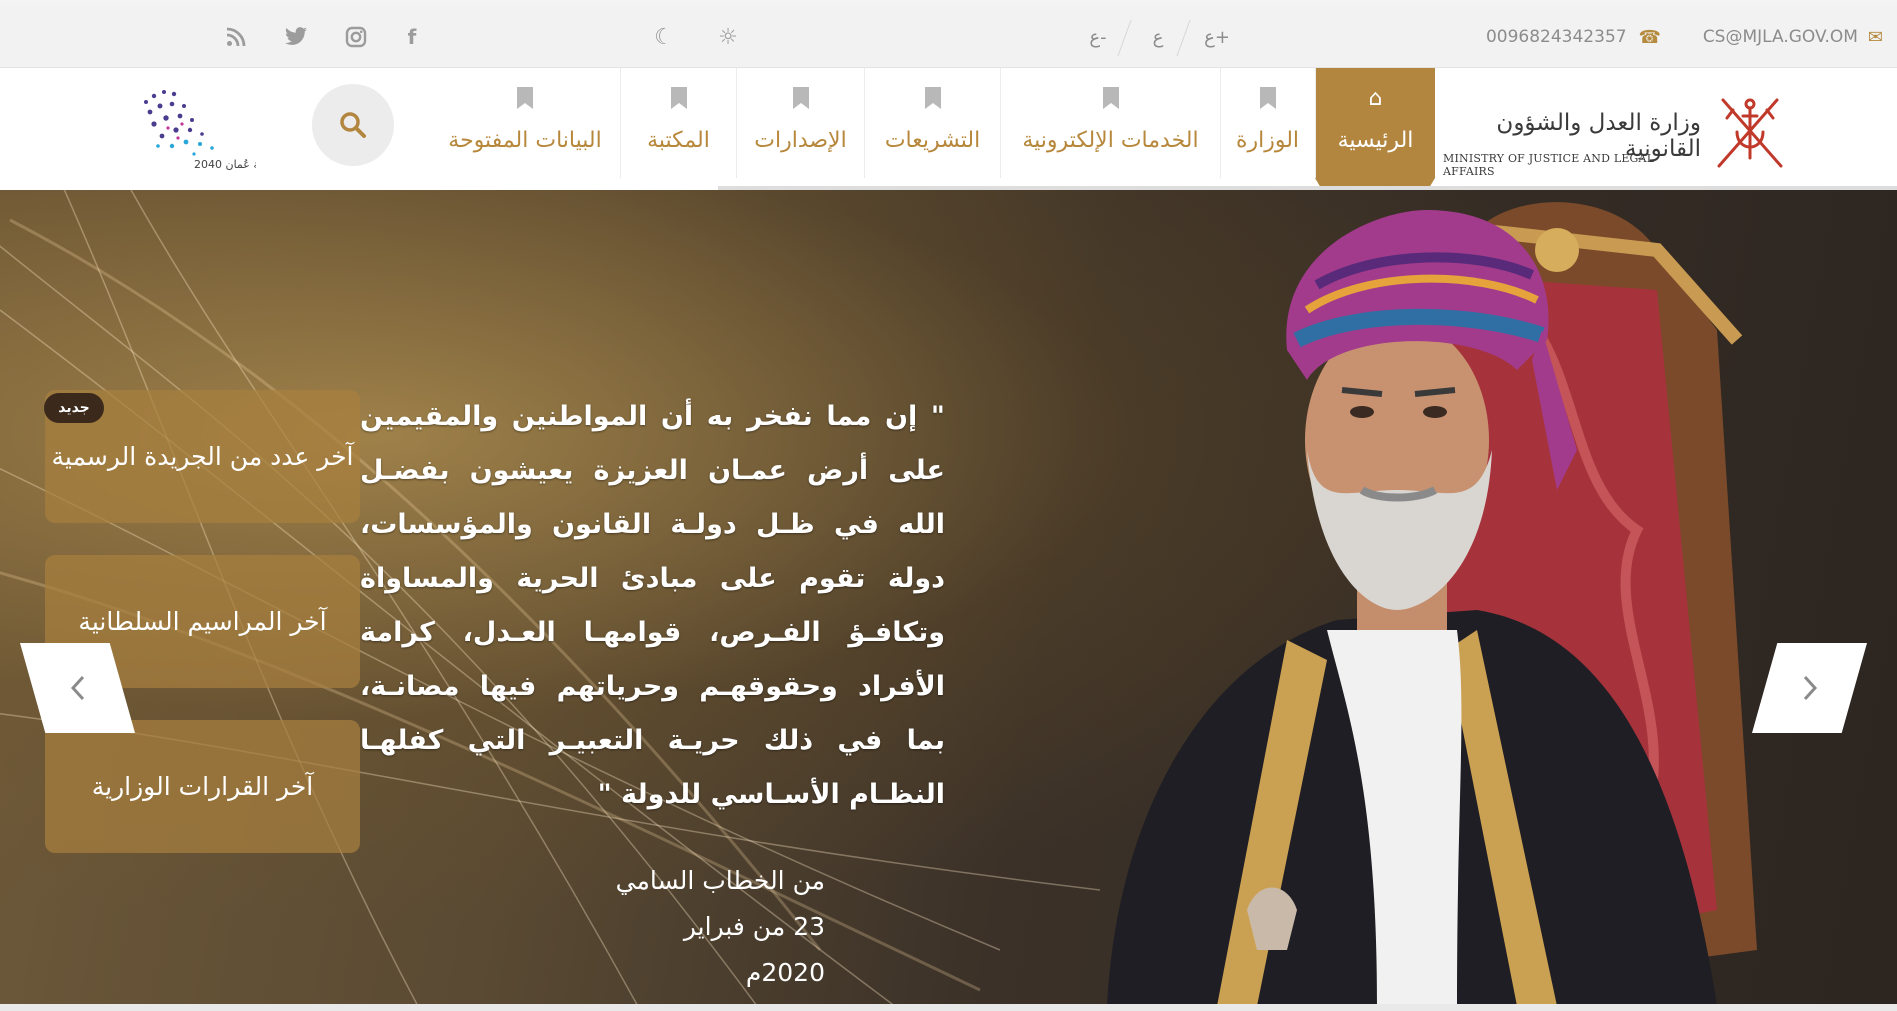 The height and width of the screenshot is (1011, 1897). I want to click on logo-english-text: MINISTRY OF JUSTICE AND LEGAL AFFAIRS, so click(1549, 165).